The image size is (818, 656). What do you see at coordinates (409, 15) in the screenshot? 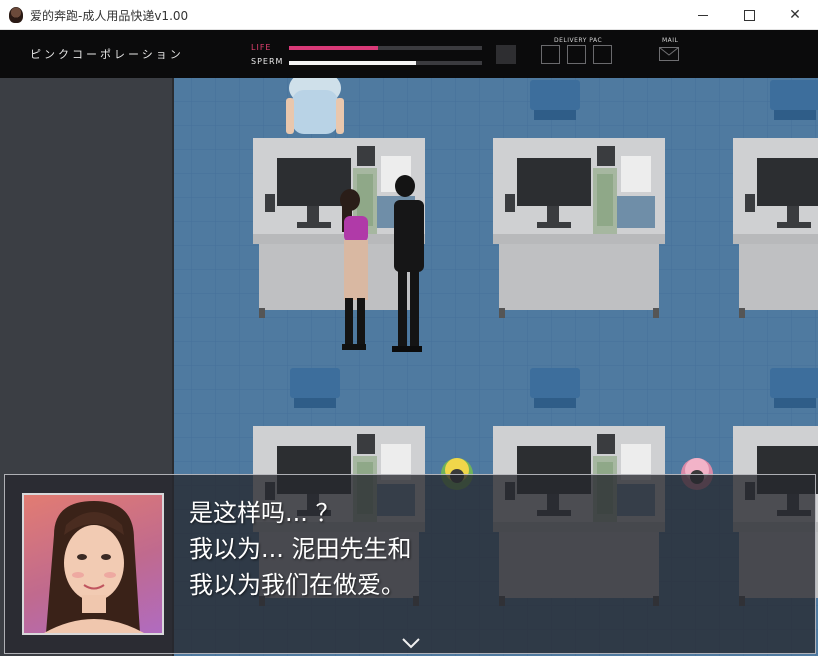
I see `window-titlebar: 爱的奔跑-成人用品快递v1.00 ✕` at bounding box center [409, 15].